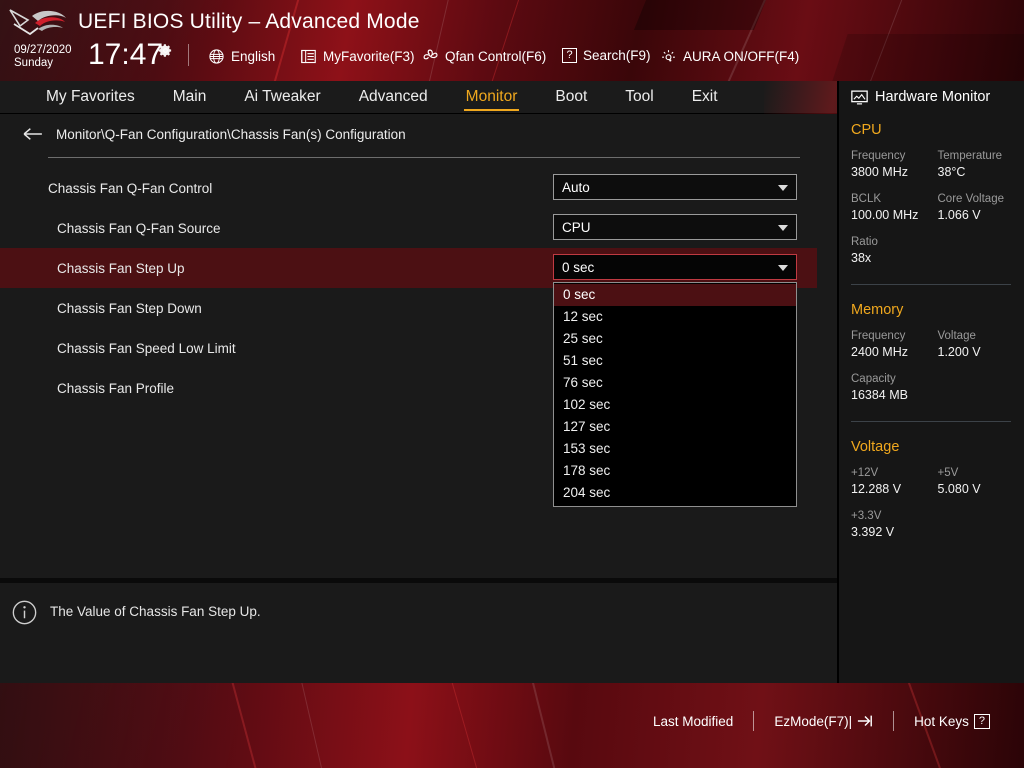  Describe the element at coordinates (866, 199) in the screenshot. I see `metric-key: BCLK` at that location.